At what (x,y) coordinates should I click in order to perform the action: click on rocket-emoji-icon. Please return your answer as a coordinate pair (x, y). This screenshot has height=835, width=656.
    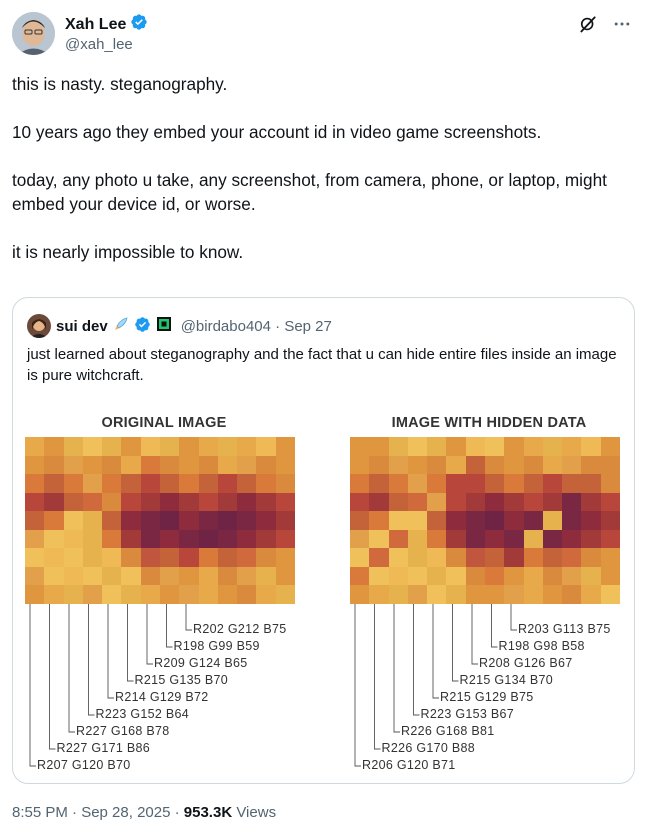
    Looking at the image, I should click on (121, 326).